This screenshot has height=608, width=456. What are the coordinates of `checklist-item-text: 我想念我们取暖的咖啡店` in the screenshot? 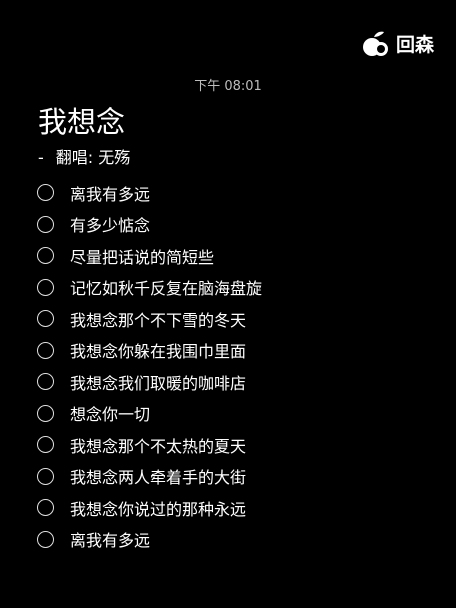 It's located at (158, 382).